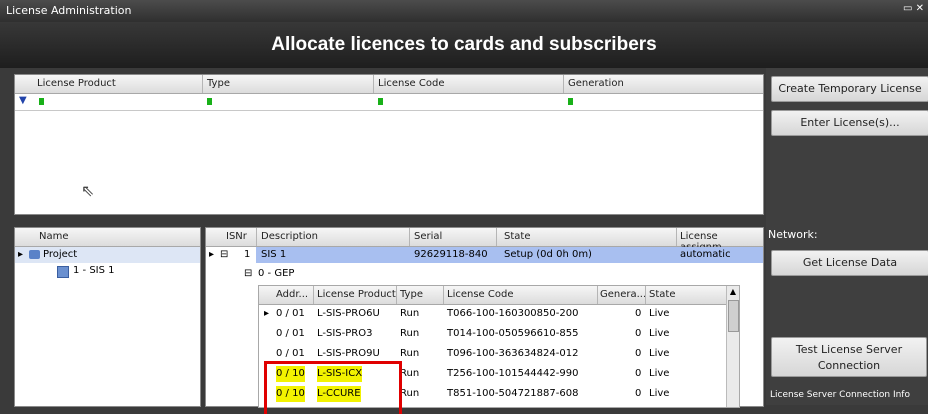 The width and height of the screenshot is (928, 414). I want to click on vertical-scrollbar: ▲, so click(732, 346).